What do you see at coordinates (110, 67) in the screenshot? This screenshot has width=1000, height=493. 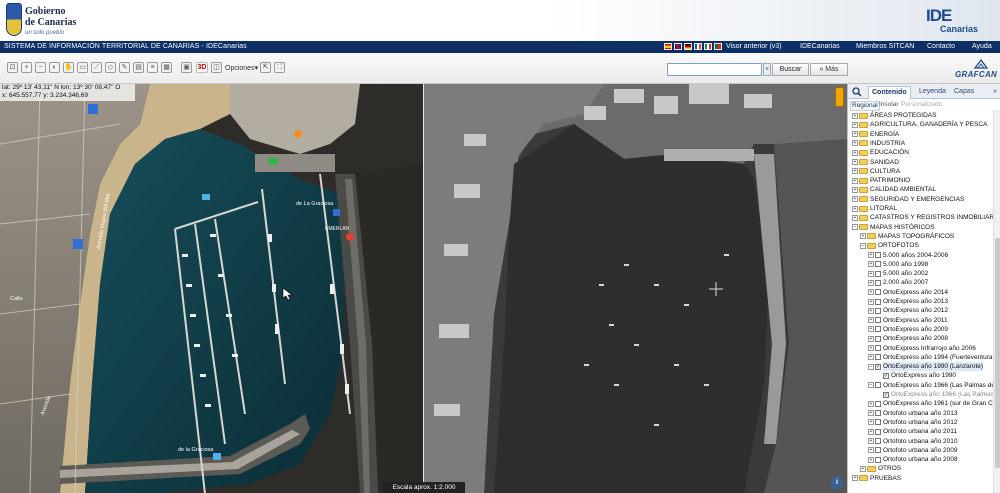 I see `measure-area-icon: ◇` at bounding box center [110, 67].